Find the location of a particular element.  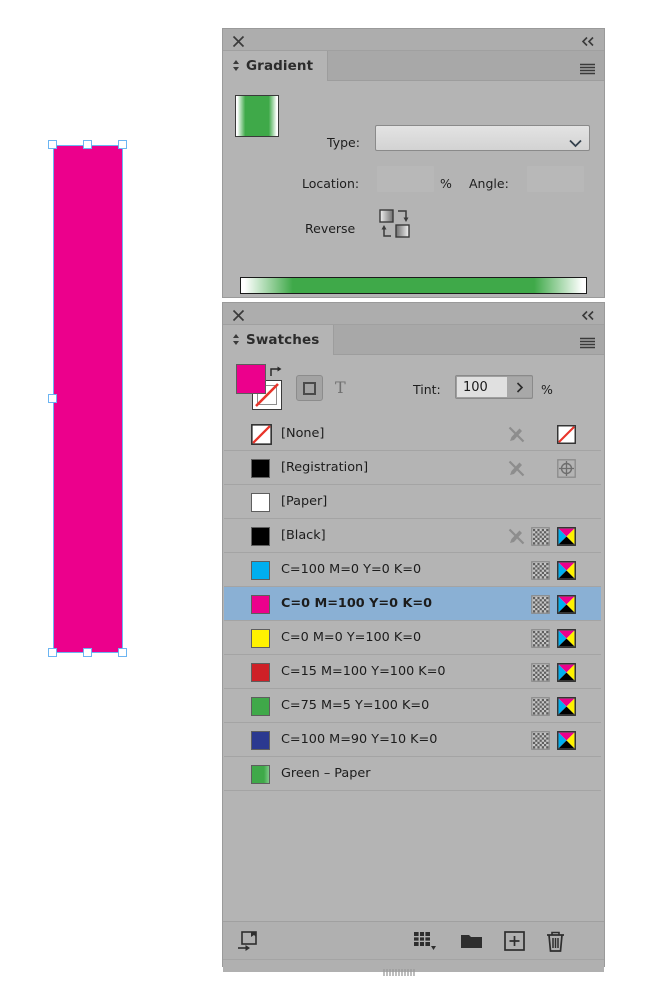

angle-label: Angle: is located at coordinates (489, 183).